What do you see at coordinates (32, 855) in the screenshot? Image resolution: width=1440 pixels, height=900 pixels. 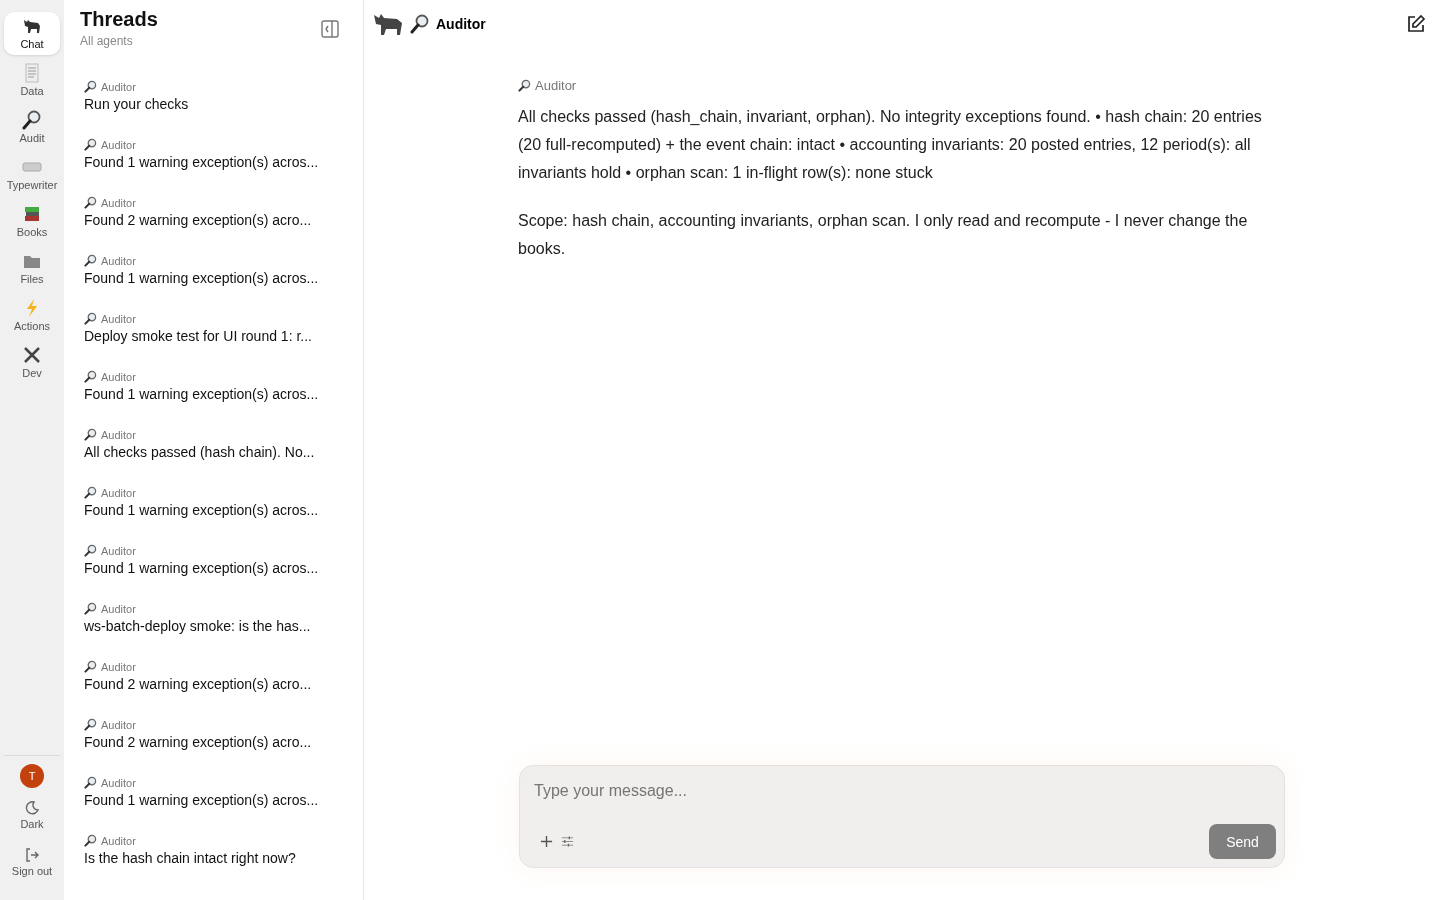 I see `sign-out-icon` at bounding box center [32, 855].